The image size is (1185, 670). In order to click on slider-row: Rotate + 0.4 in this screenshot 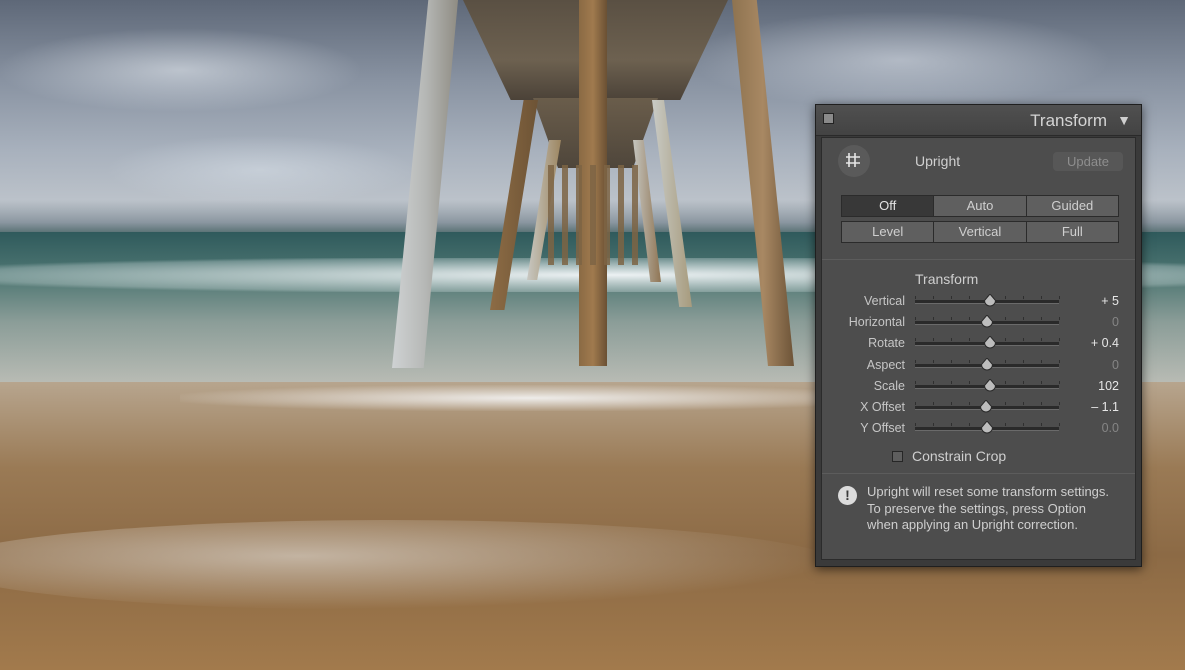, I will do `click(978, 343)`.